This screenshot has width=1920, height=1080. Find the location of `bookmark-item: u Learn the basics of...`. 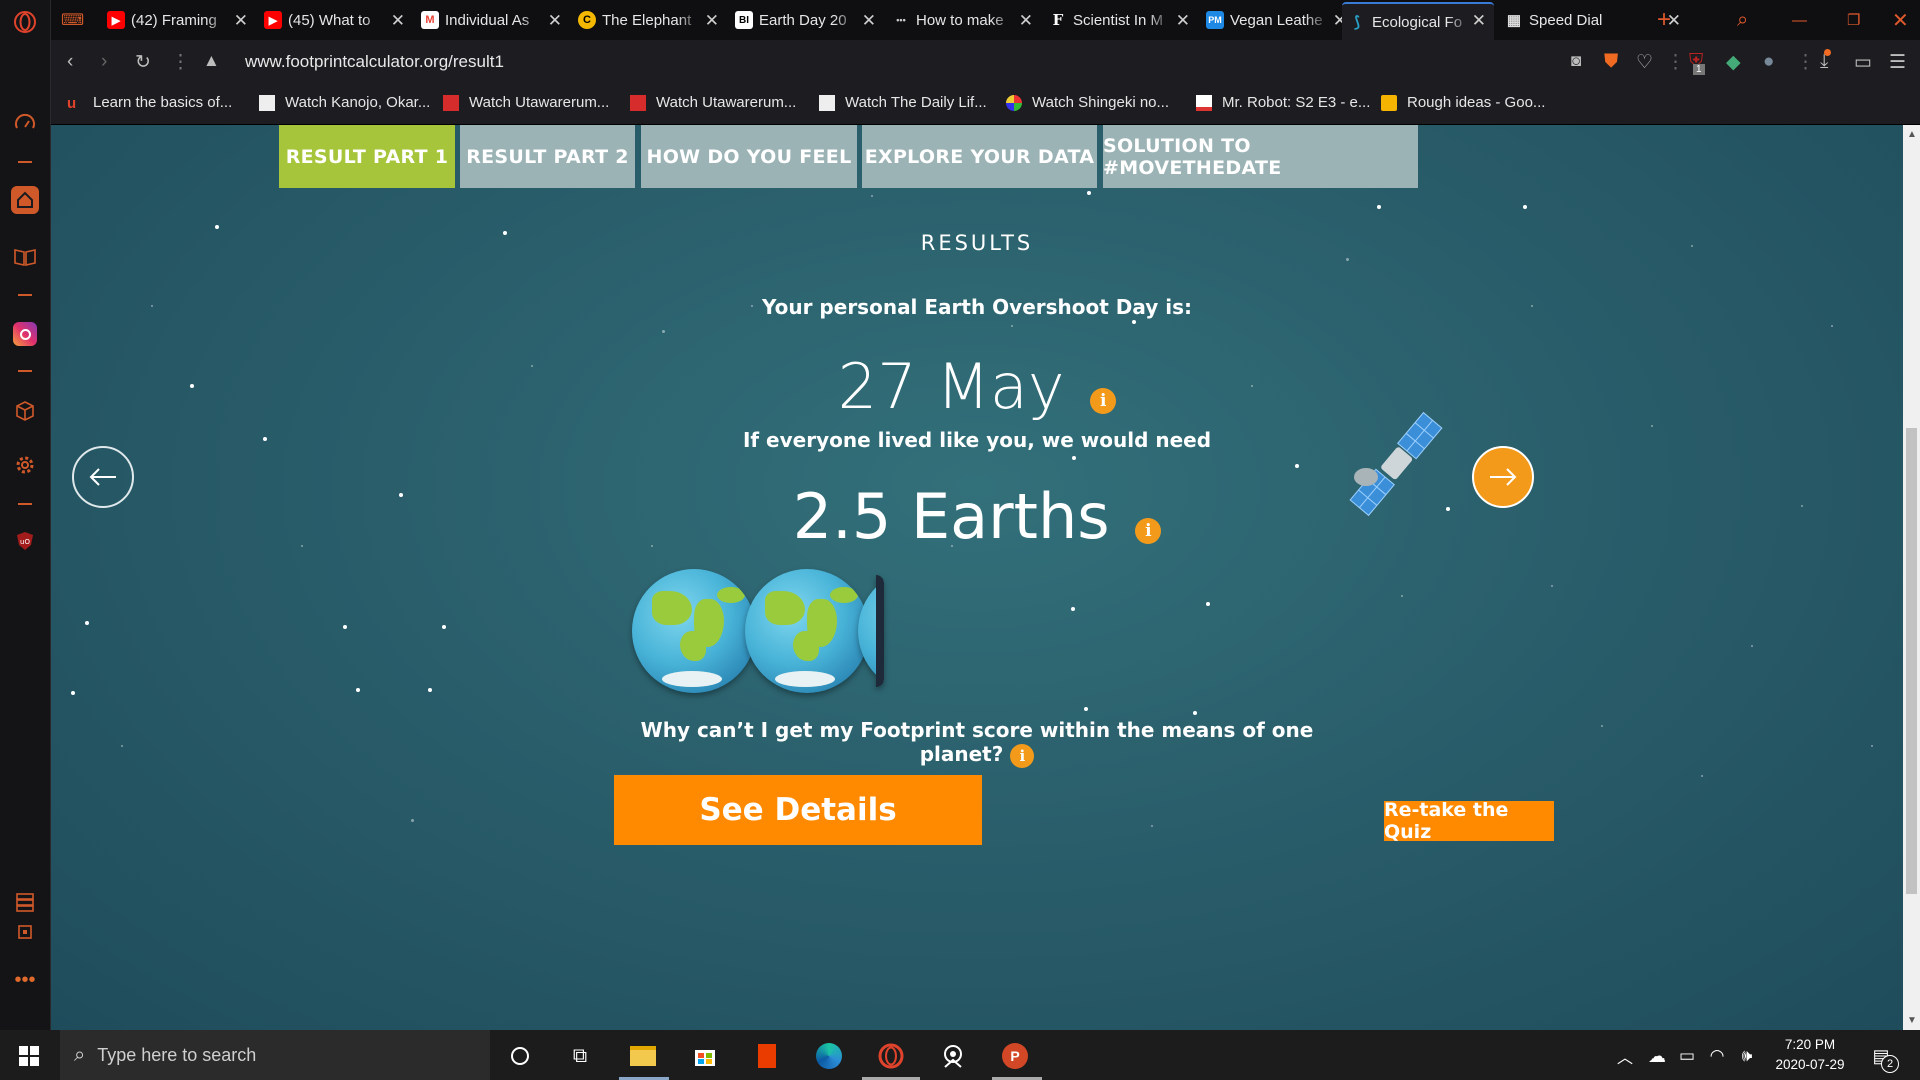

bookmark-item: u Learn the basics of... is located at coordinates (149, 103).